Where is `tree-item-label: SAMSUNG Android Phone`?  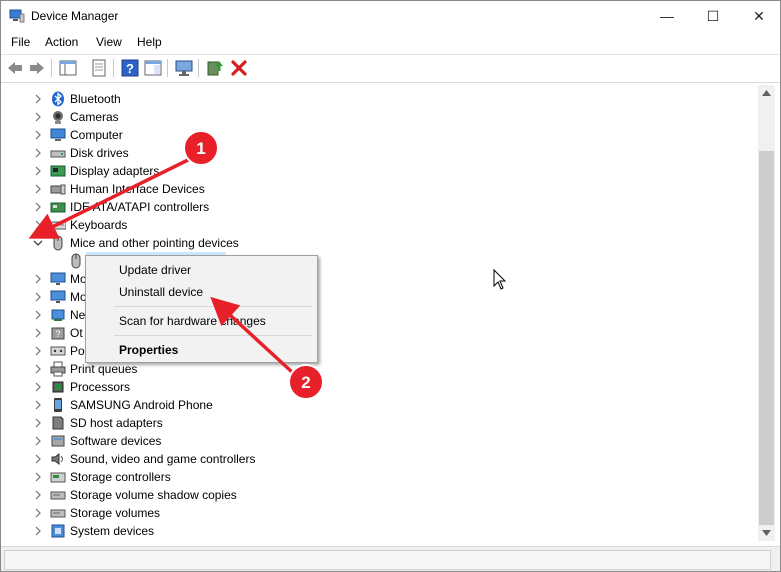 tree-item-label: SAMSUNG Android Phone is located at coordinates (141, 405).